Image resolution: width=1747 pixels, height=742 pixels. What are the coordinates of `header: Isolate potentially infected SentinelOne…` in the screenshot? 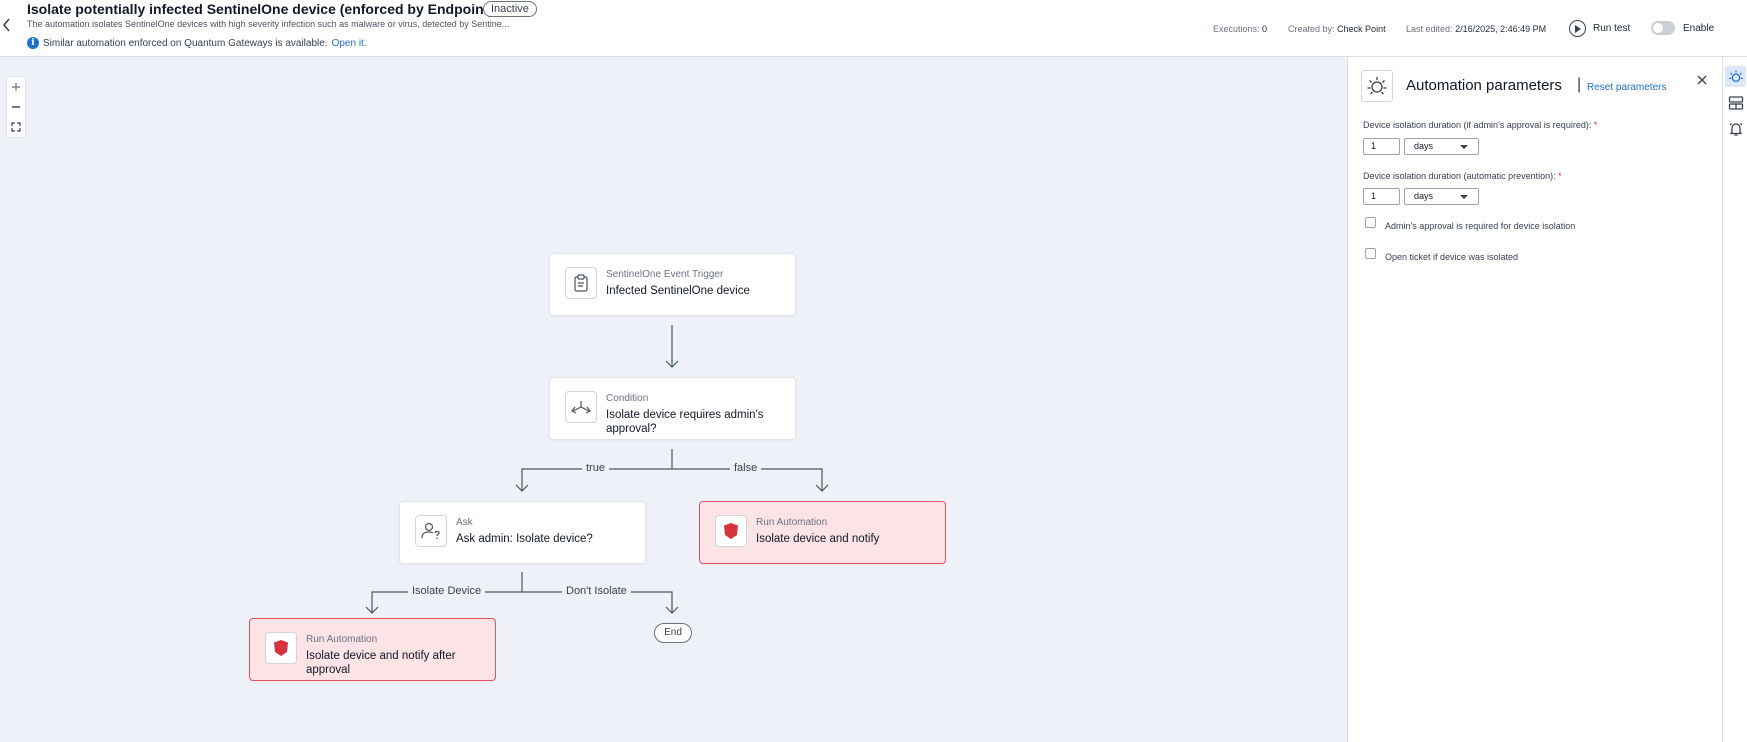 It's located at (873, 28).